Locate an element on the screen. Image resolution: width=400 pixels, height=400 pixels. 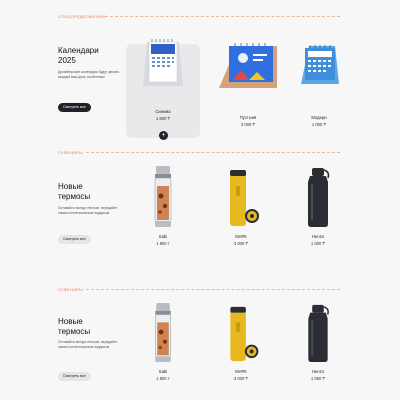
promo-title: Календари 2025 is located at coordinates (78, 55).